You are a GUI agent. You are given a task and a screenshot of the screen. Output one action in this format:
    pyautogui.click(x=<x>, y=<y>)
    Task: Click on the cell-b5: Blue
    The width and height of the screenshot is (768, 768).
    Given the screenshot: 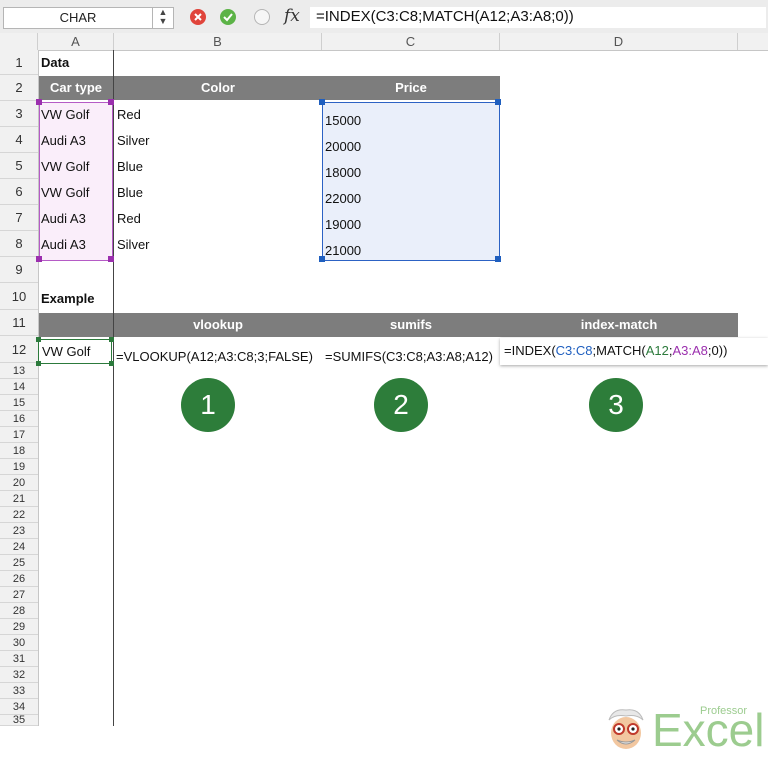 What is the action you would take?
    pyautogui.click(x=130, y=166)
    